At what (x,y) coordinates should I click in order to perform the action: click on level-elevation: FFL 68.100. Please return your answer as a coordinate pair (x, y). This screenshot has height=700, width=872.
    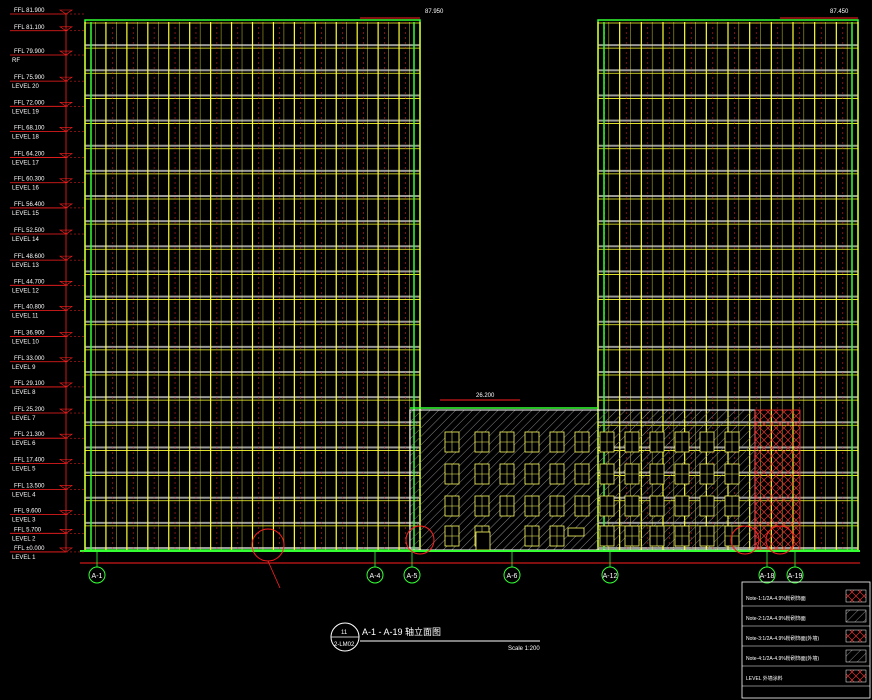
    Looking at the image, I should click on (29, 128).